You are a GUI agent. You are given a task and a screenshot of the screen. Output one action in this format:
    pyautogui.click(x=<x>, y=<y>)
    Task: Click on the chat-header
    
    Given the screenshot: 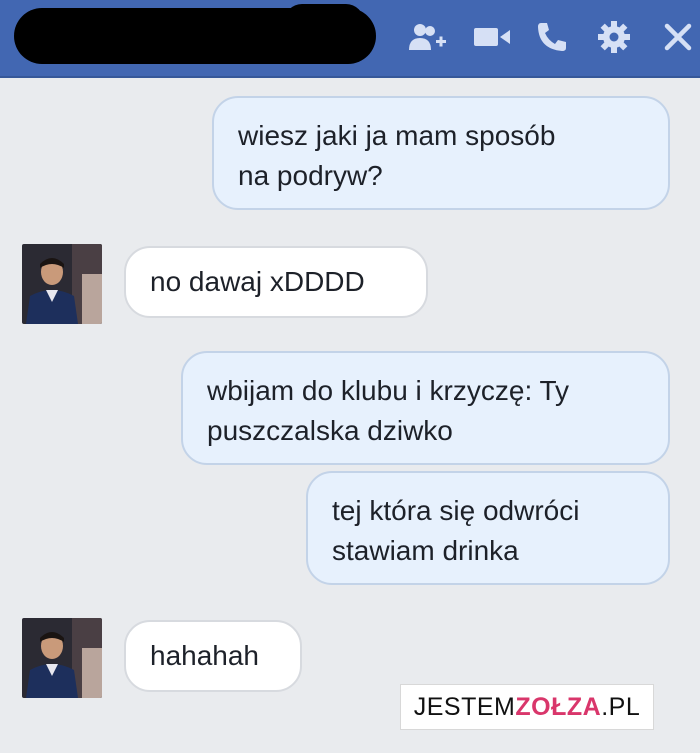 What is the action you would take?
    pyautogui.click(x=350, y=39)
    